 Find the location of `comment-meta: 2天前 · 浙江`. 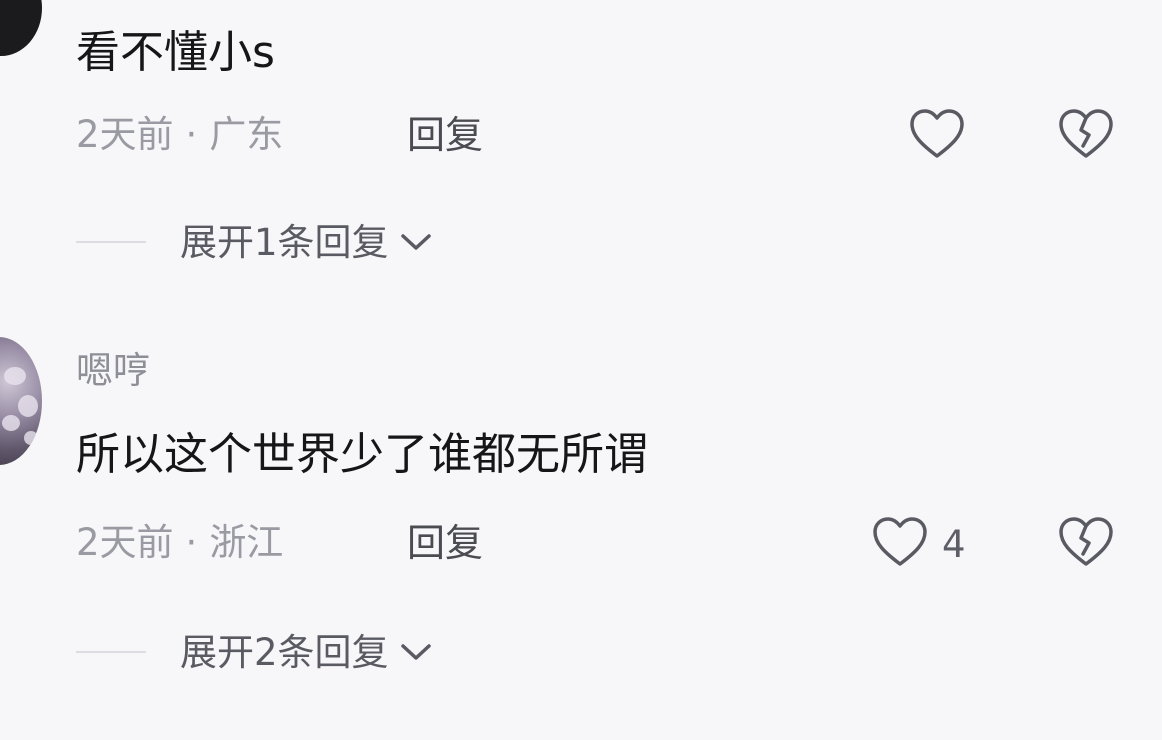

comment-meta: 2天前 · 浙江 is located at coordinates (179, 542).